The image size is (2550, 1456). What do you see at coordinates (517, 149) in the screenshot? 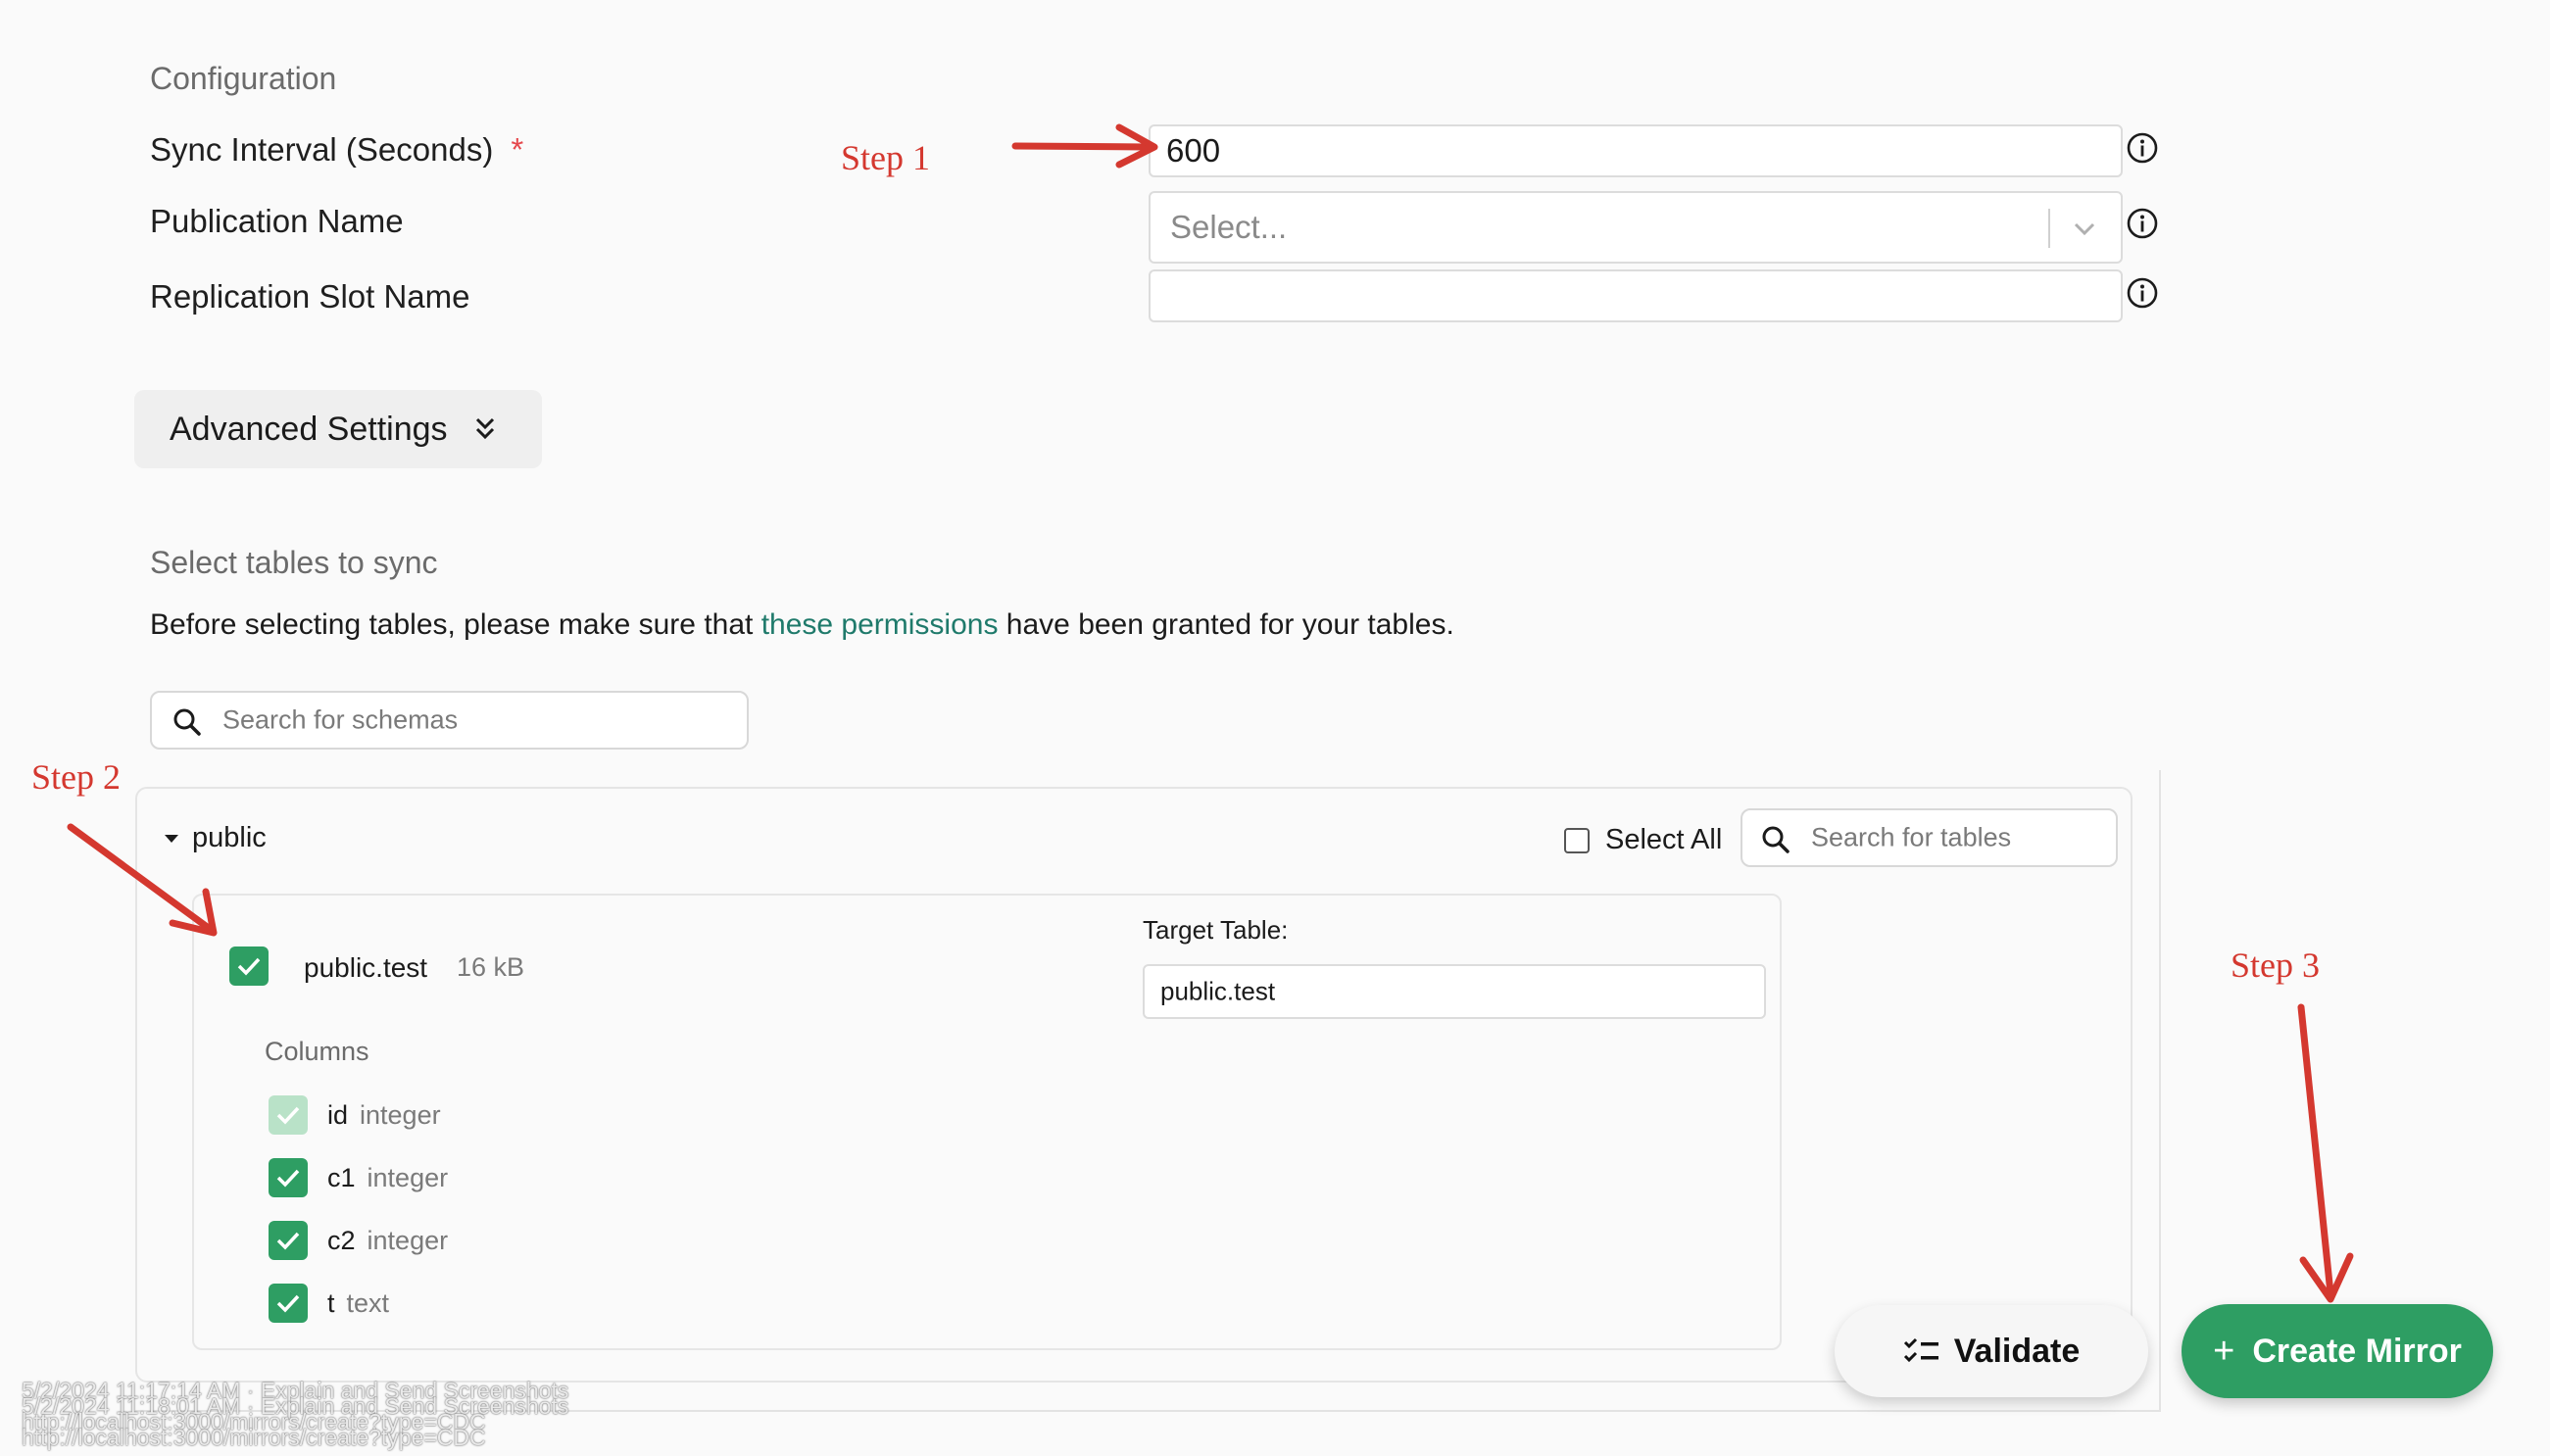
I see `required-asterisk: *` at bounding box center [517, 149].